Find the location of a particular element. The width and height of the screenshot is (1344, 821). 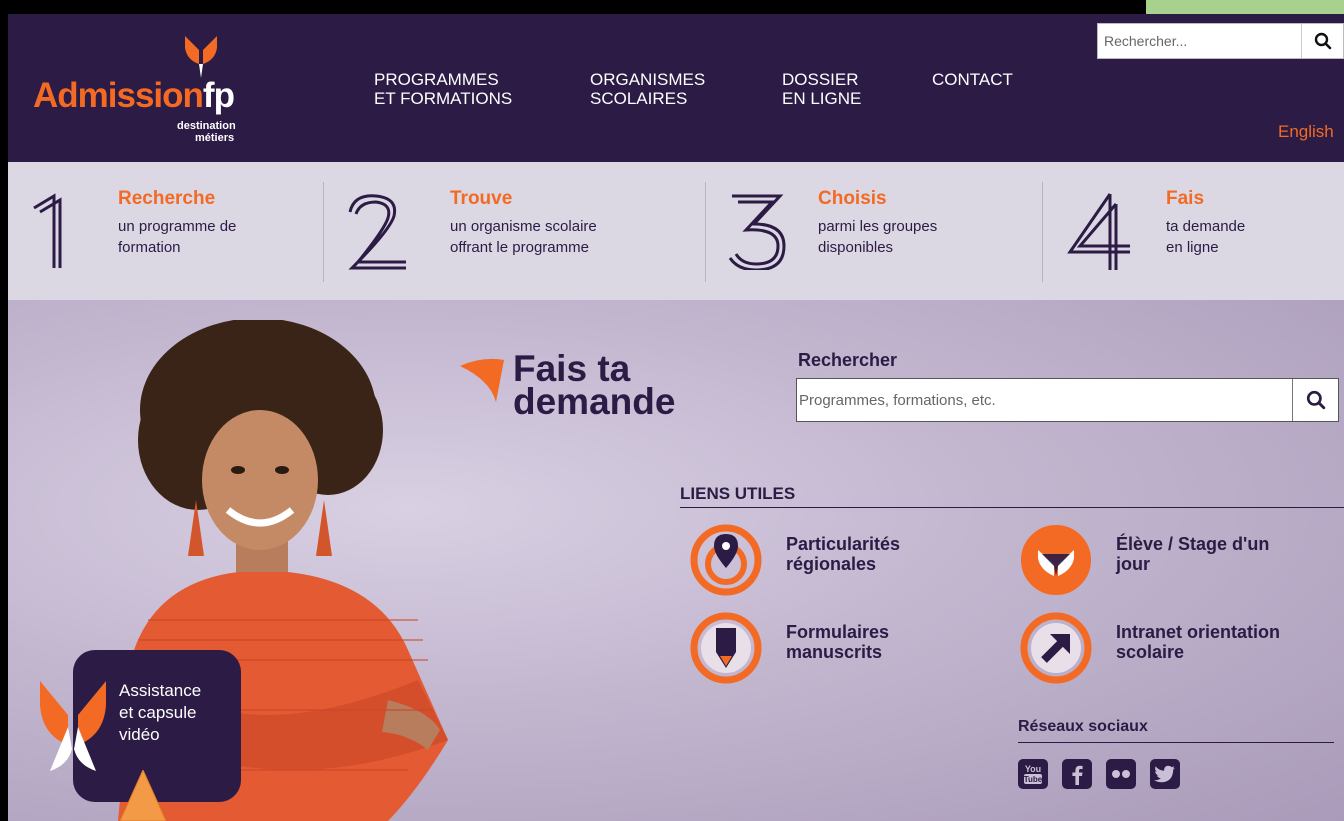

youtube-icon: You Tube is located at coordinates (1033, 774).